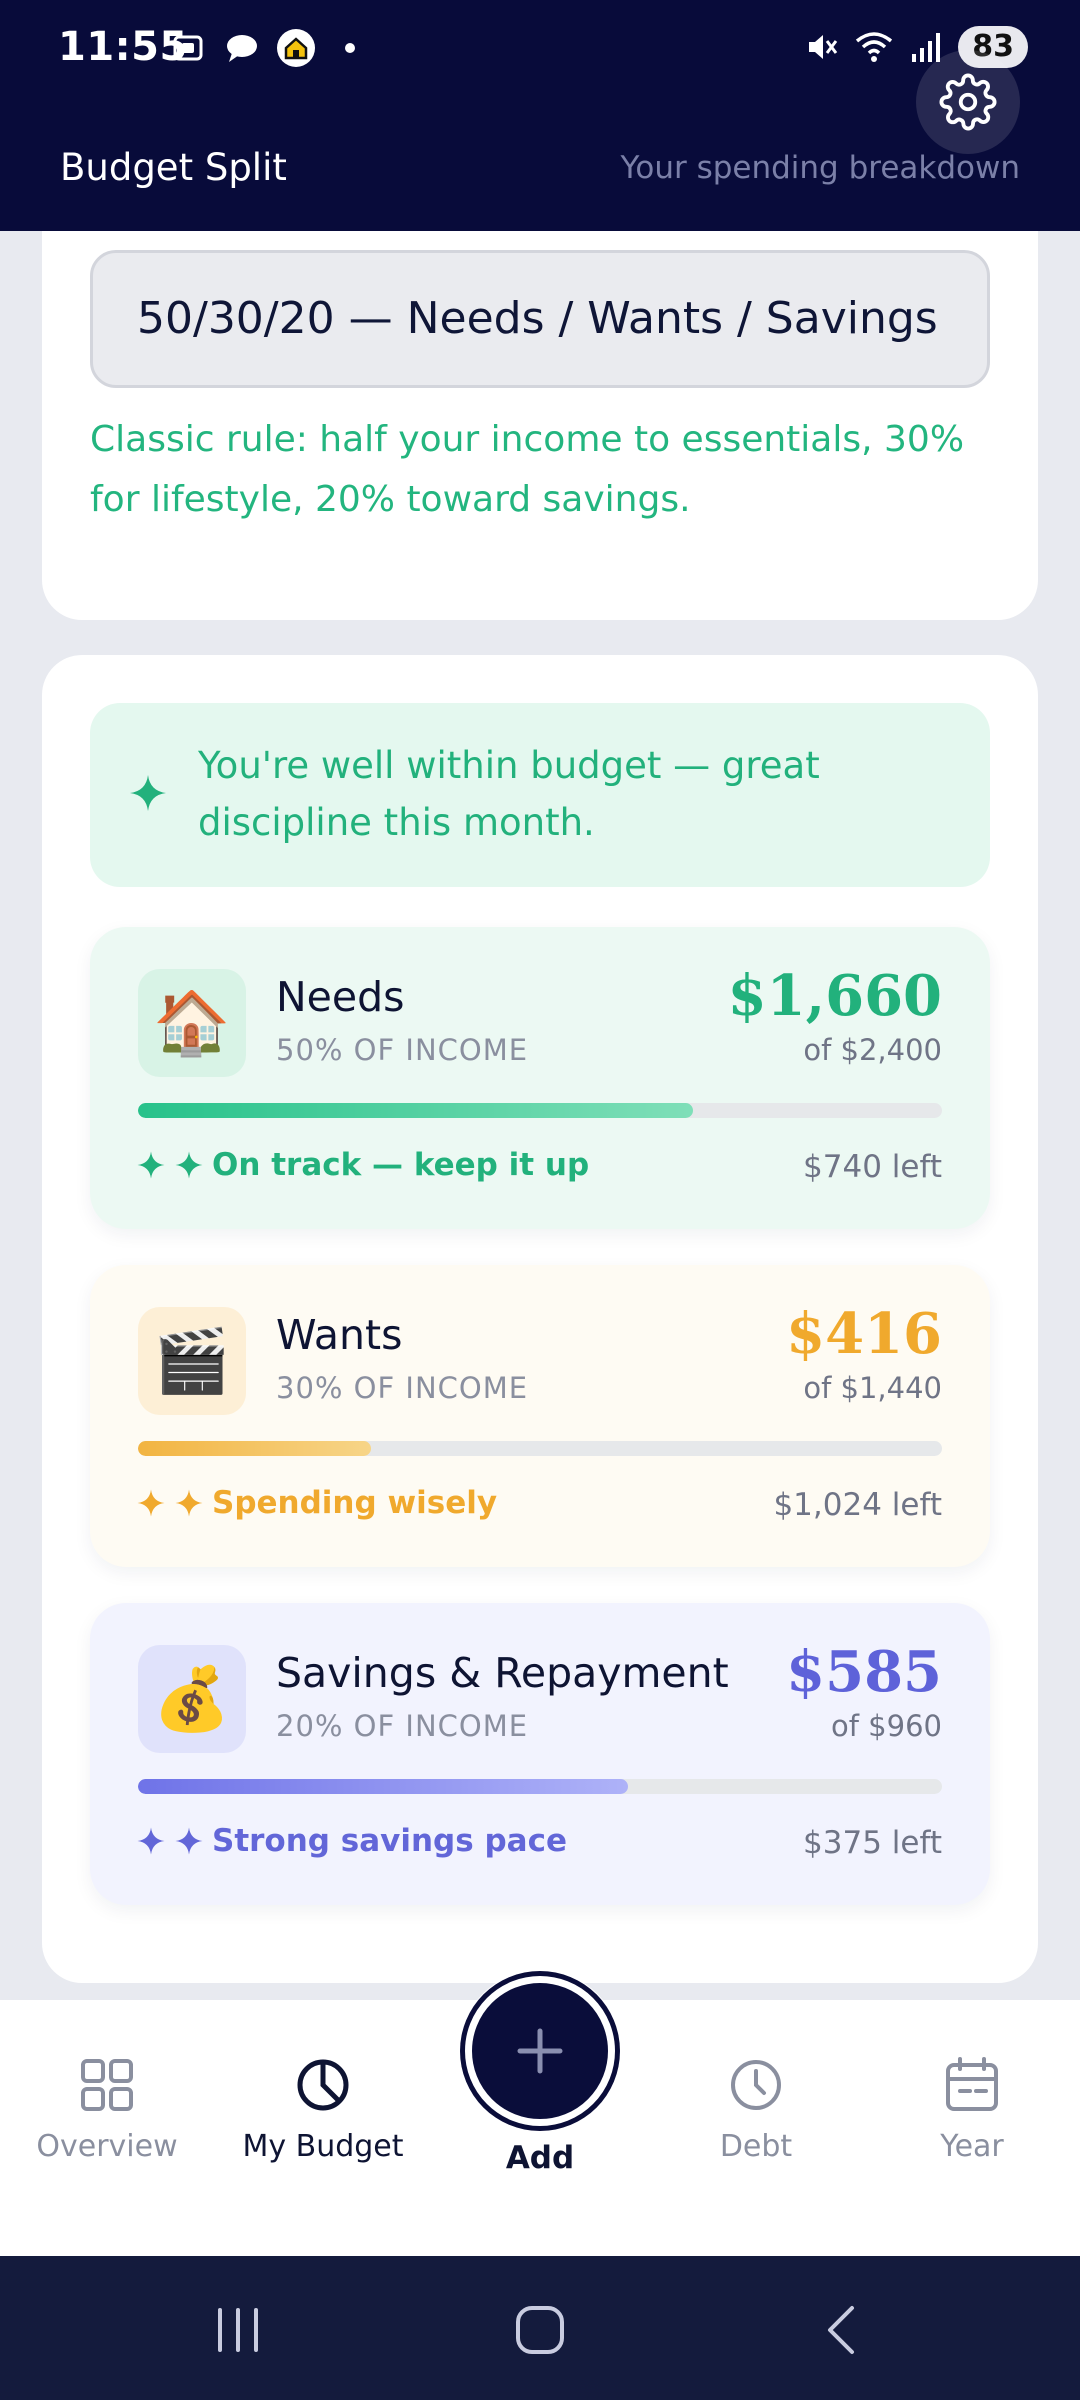  Describe the element at coordinates (886, 1726) in the screenshot. I see `category-budget: of $960` at that location.